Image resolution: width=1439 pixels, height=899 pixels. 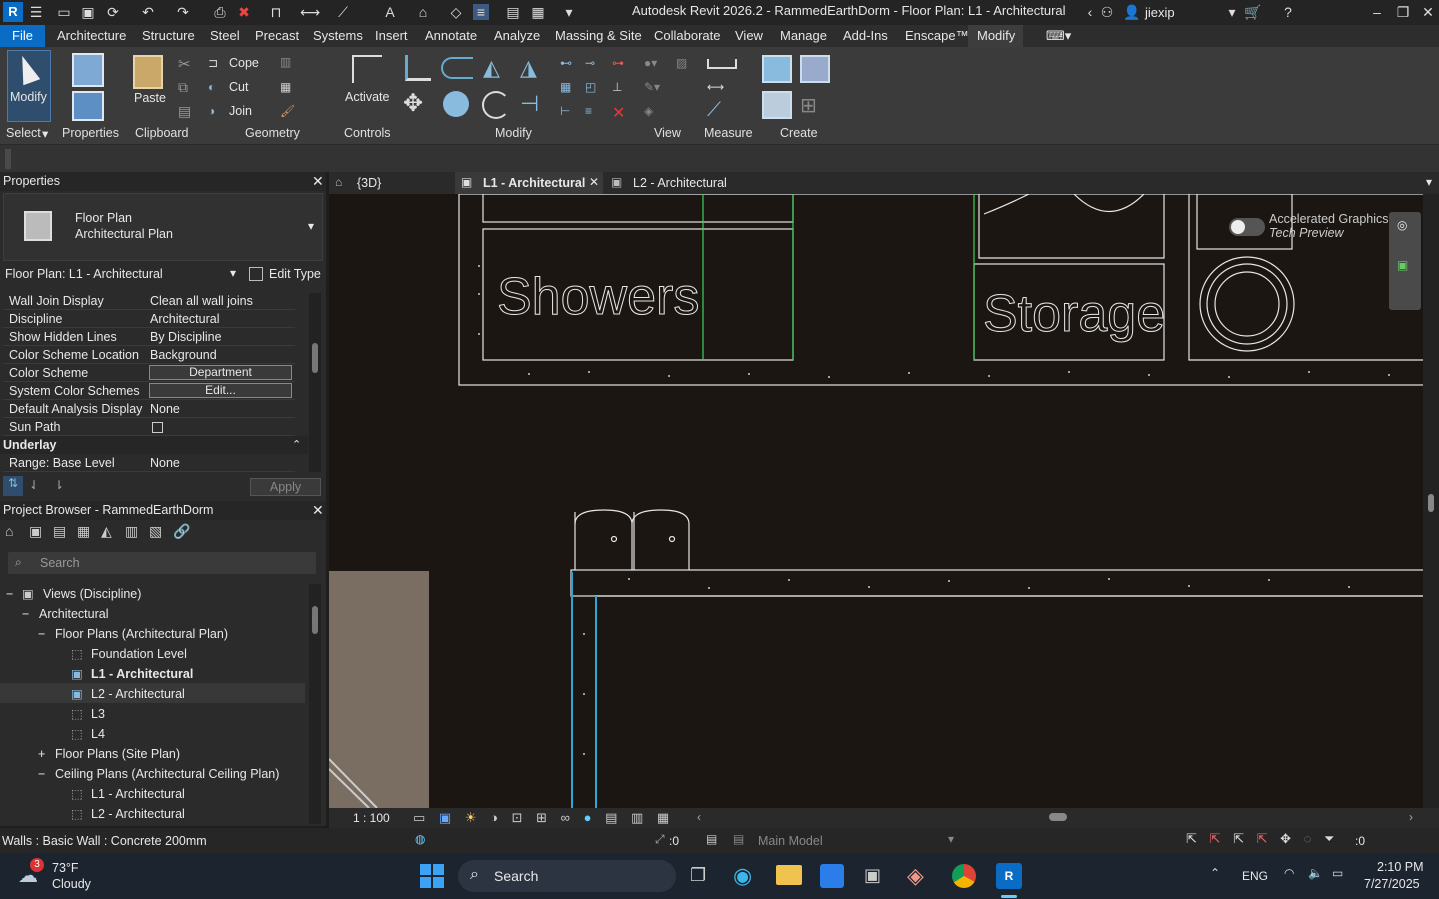 What do you see at coordinates (915, 876) in the screenshot?
I see `copilot-icon: ◈` at bounding box center [915, 876].